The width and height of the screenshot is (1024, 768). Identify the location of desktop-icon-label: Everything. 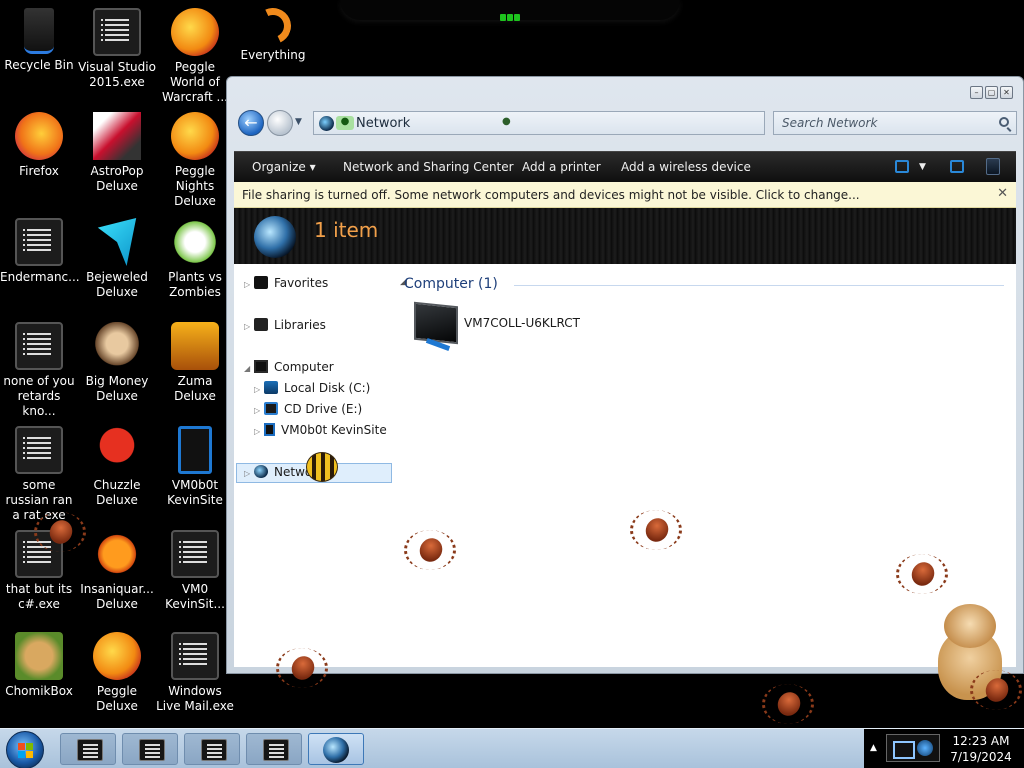
(273, 55).